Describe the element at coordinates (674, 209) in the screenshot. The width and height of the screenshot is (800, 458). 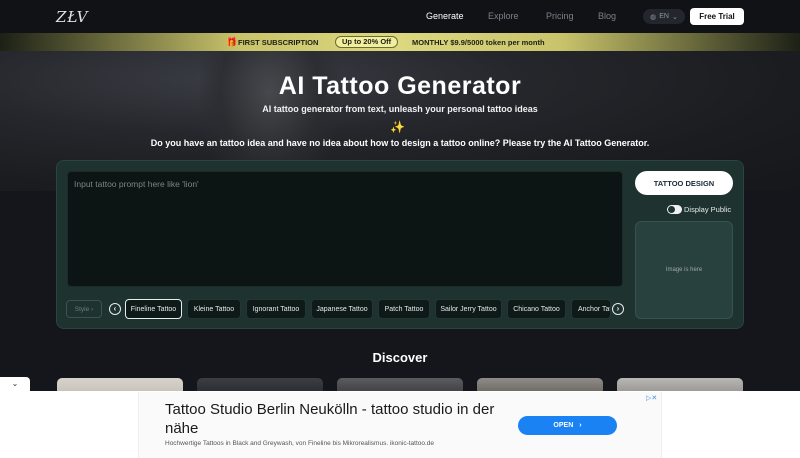
I see `display-public-toggle` at that location.